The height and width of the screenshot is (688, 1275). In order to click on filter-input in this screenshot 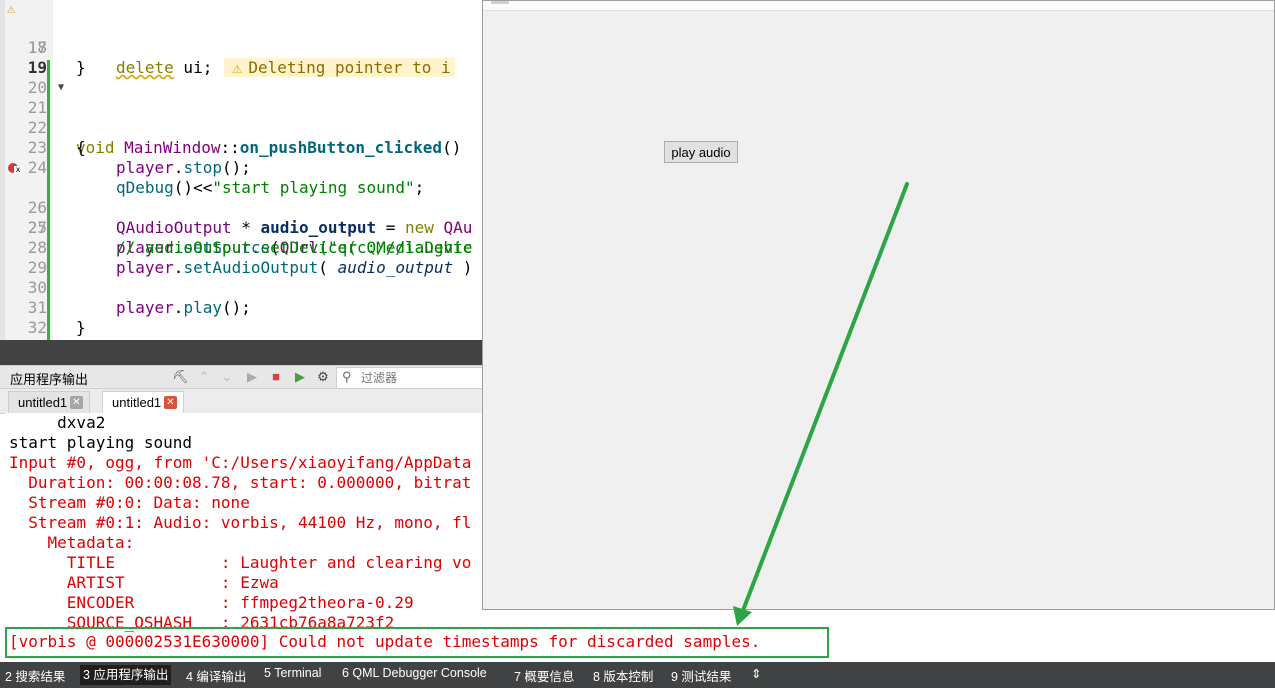, I will do `click(421, 378)`.